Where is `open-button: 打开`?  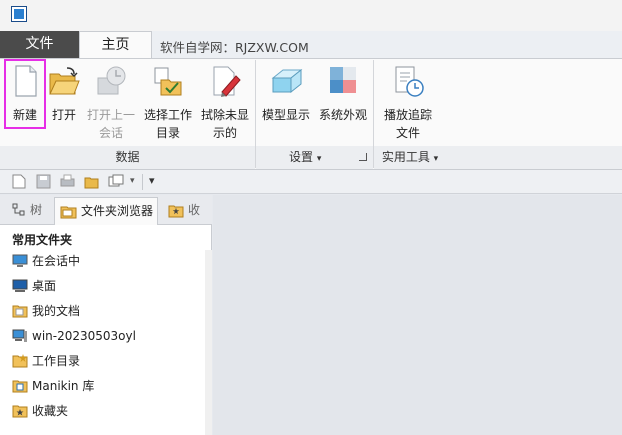
open-button: 打开 is located at coordinates (64, 102).